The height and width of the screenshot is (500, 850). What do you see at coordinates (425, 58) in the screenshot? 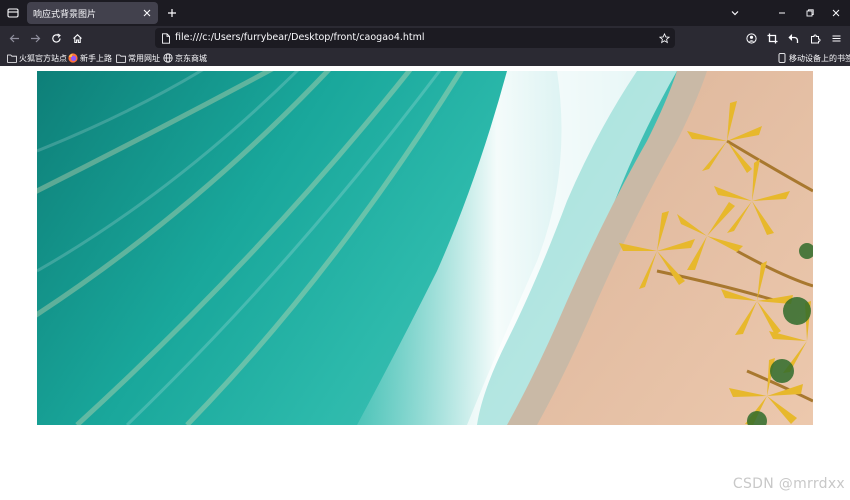
I see `bookmarks-toolbar: 火狐官方站点 新手上路 常用网址 京东商城 移动设备上的书签` at bounding box center [425, 58].